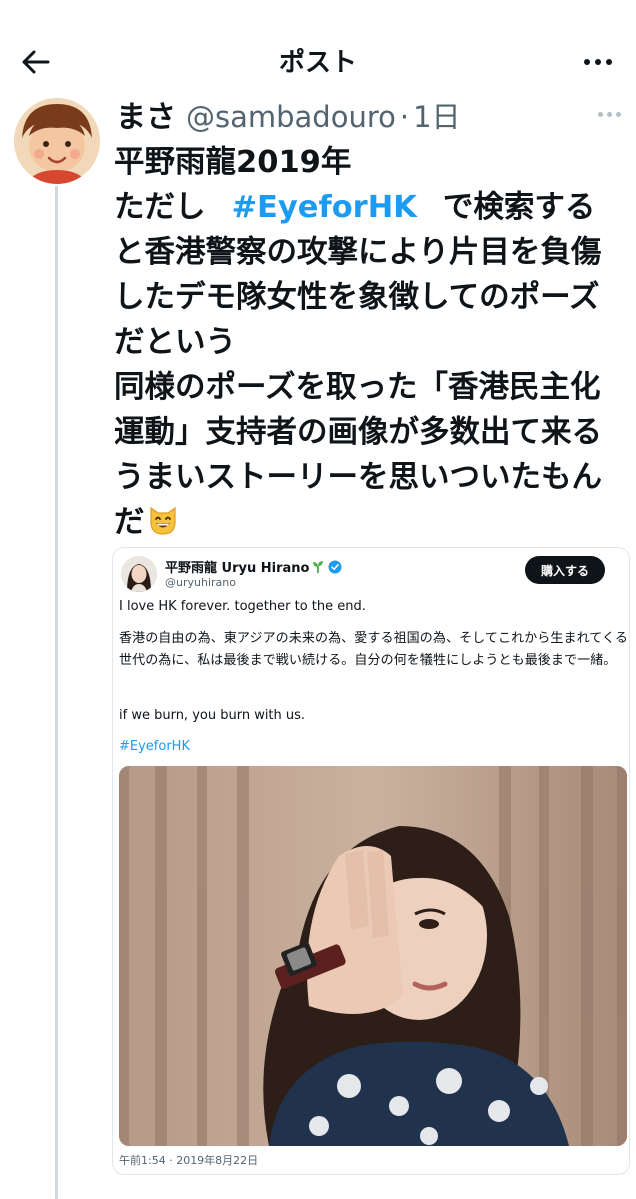  Describe the element at coordinates (357, 387) in the screenshot. I see `post-line: 同様のポーズを取った「香港民主化` at that location.